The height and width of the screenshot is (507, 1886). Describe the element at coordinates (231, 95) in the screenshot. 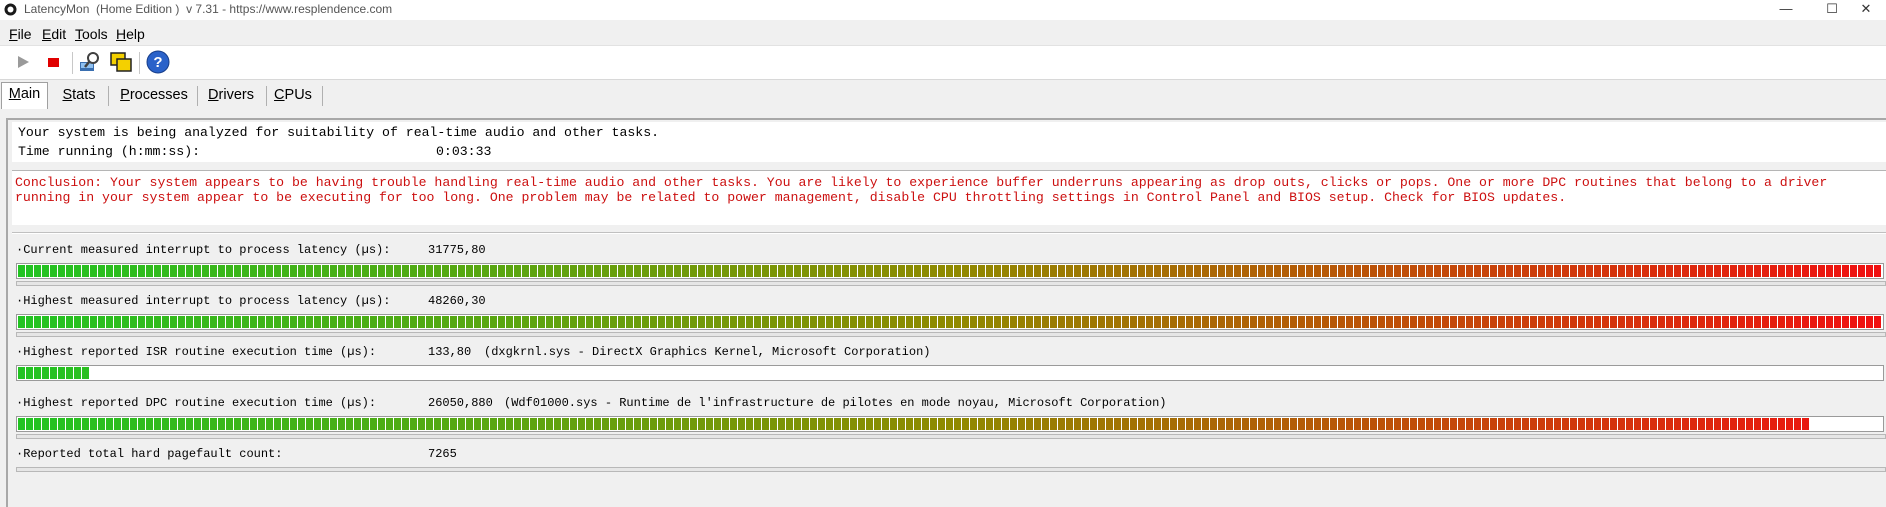

I see `tab-drivers: Drivers` at that location.